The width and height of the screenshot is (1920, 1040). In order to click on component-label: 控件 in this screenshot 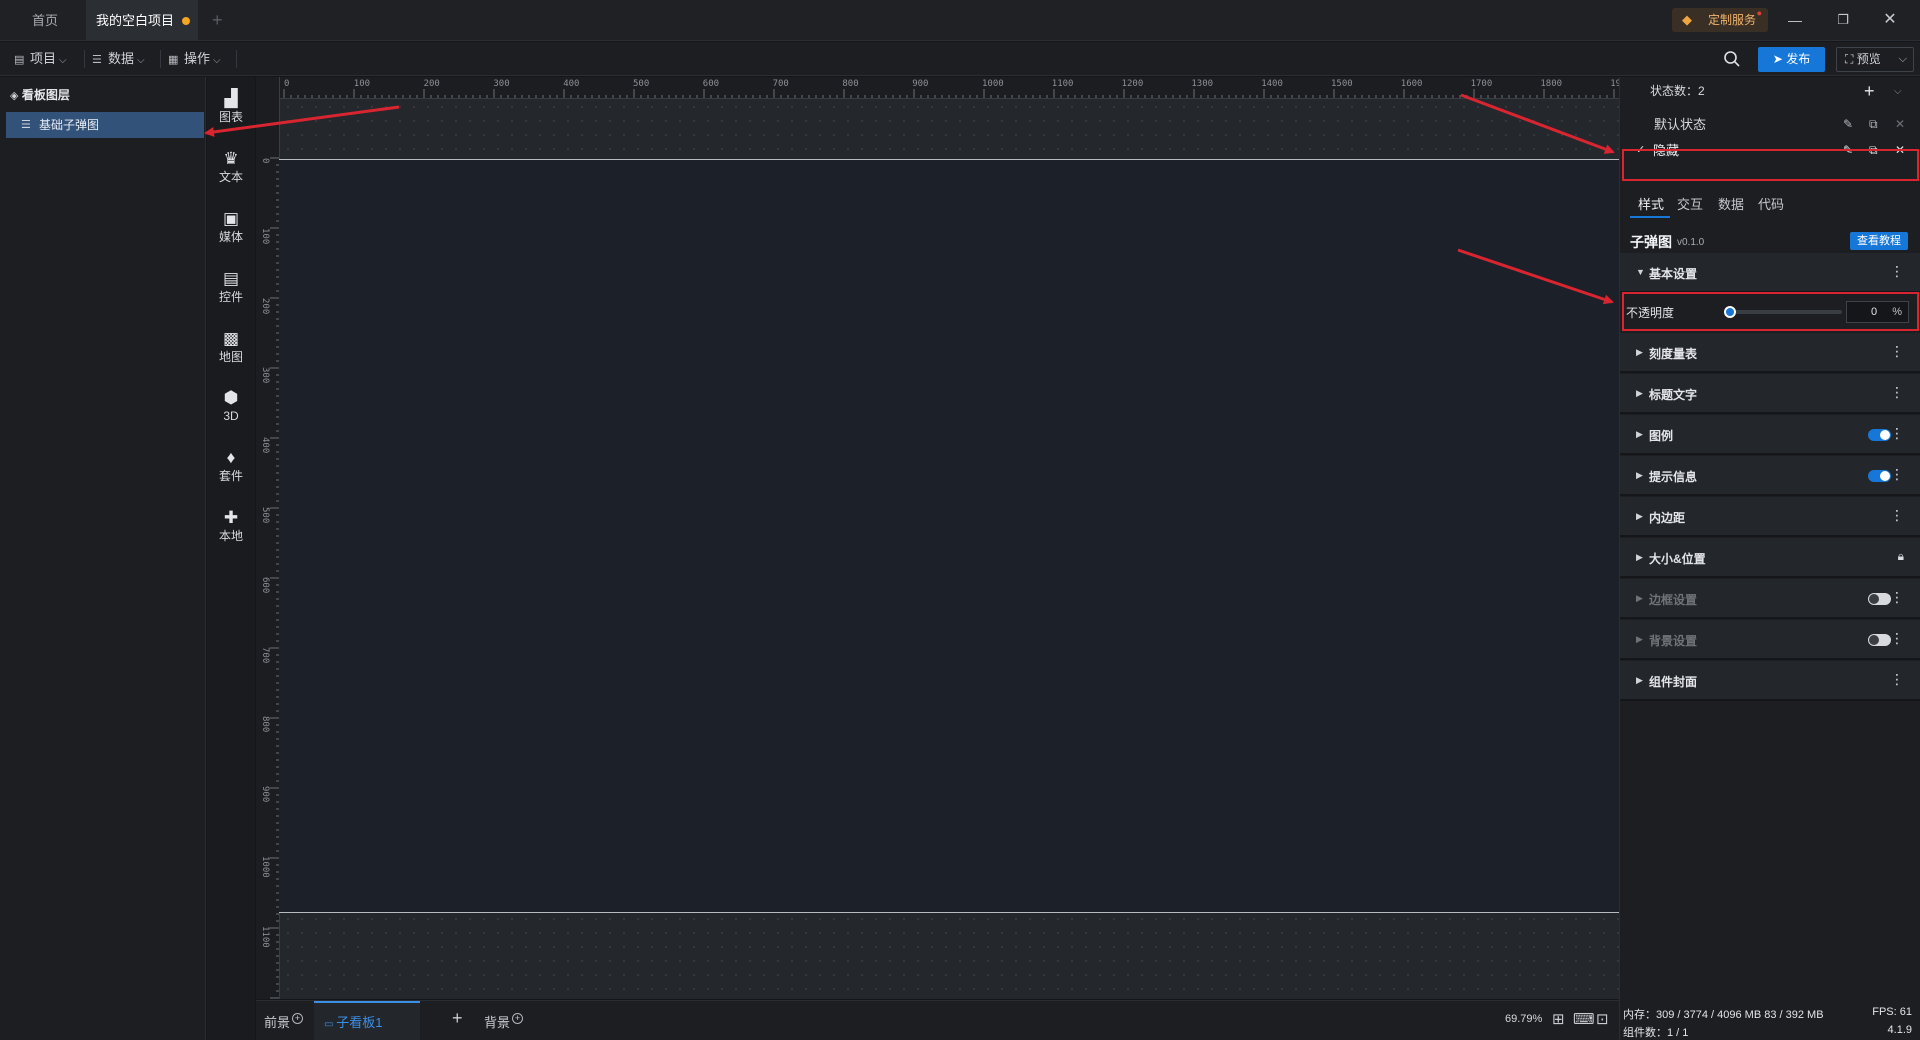, I will do `click(230, 297)`.